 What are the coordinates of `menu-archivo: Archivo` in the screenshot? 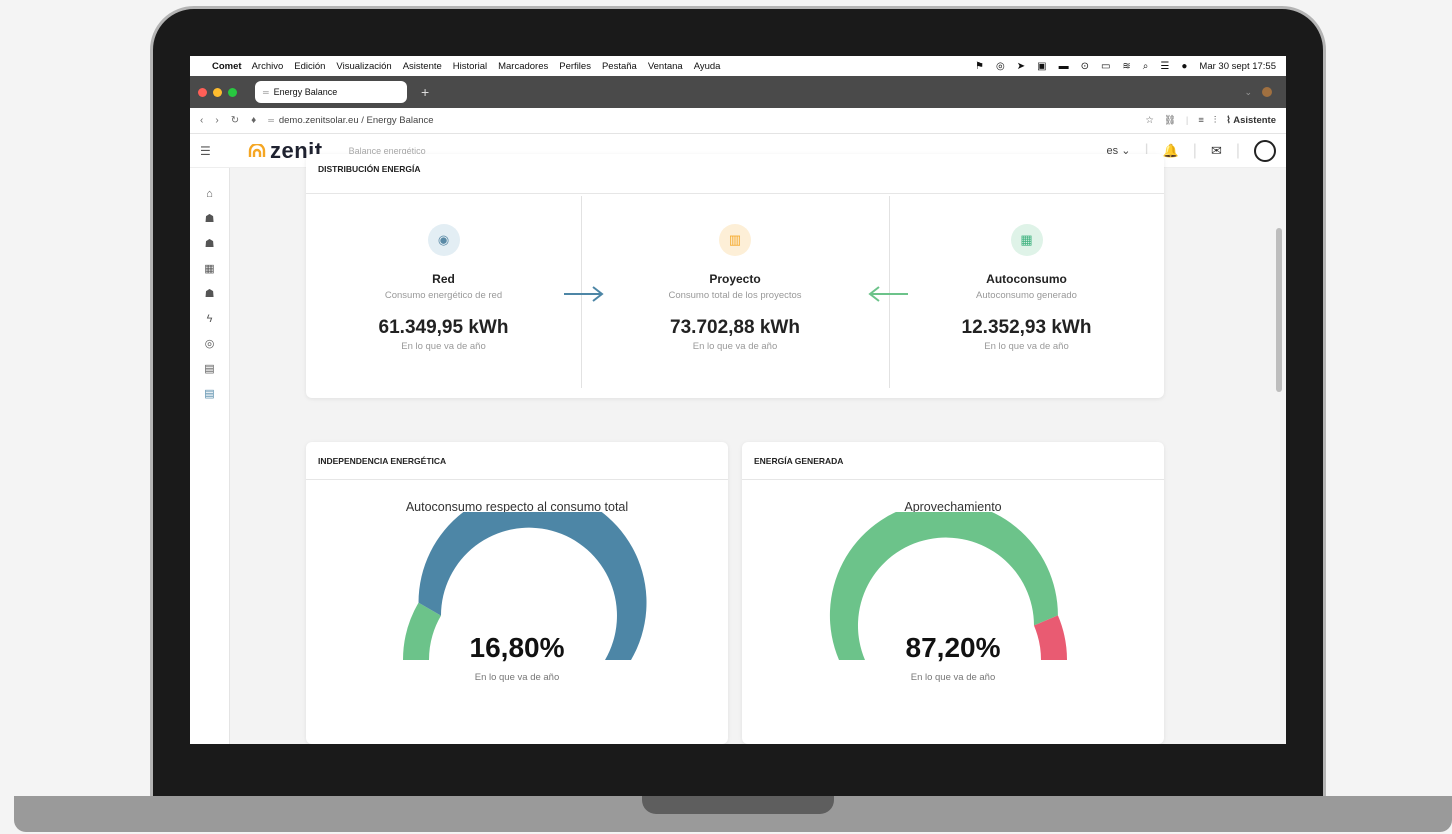 It's located at (268, 66).